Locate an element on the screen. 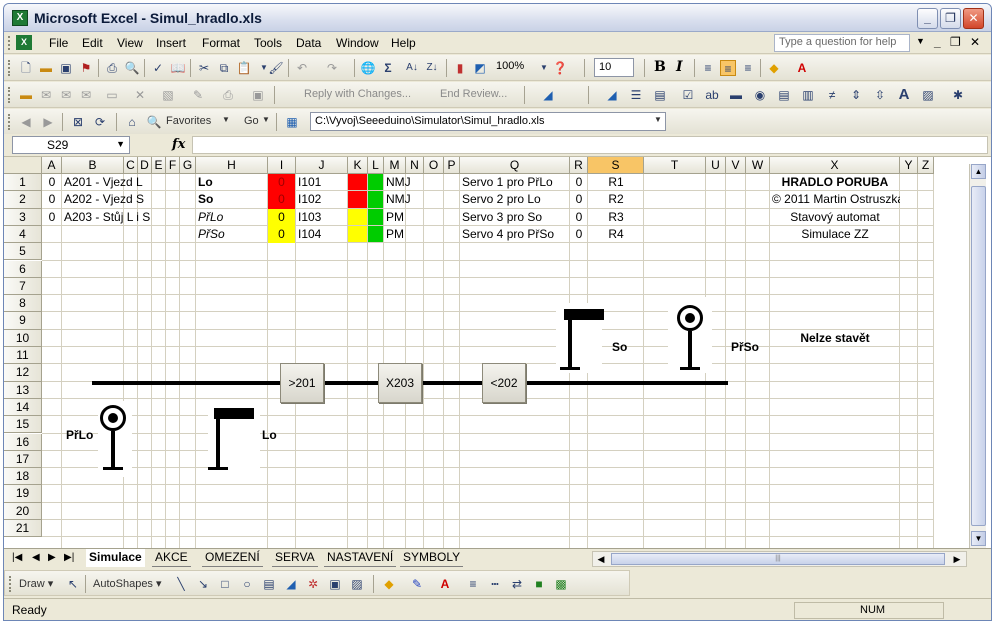  column-header: W is located at coordinates (758, 165).